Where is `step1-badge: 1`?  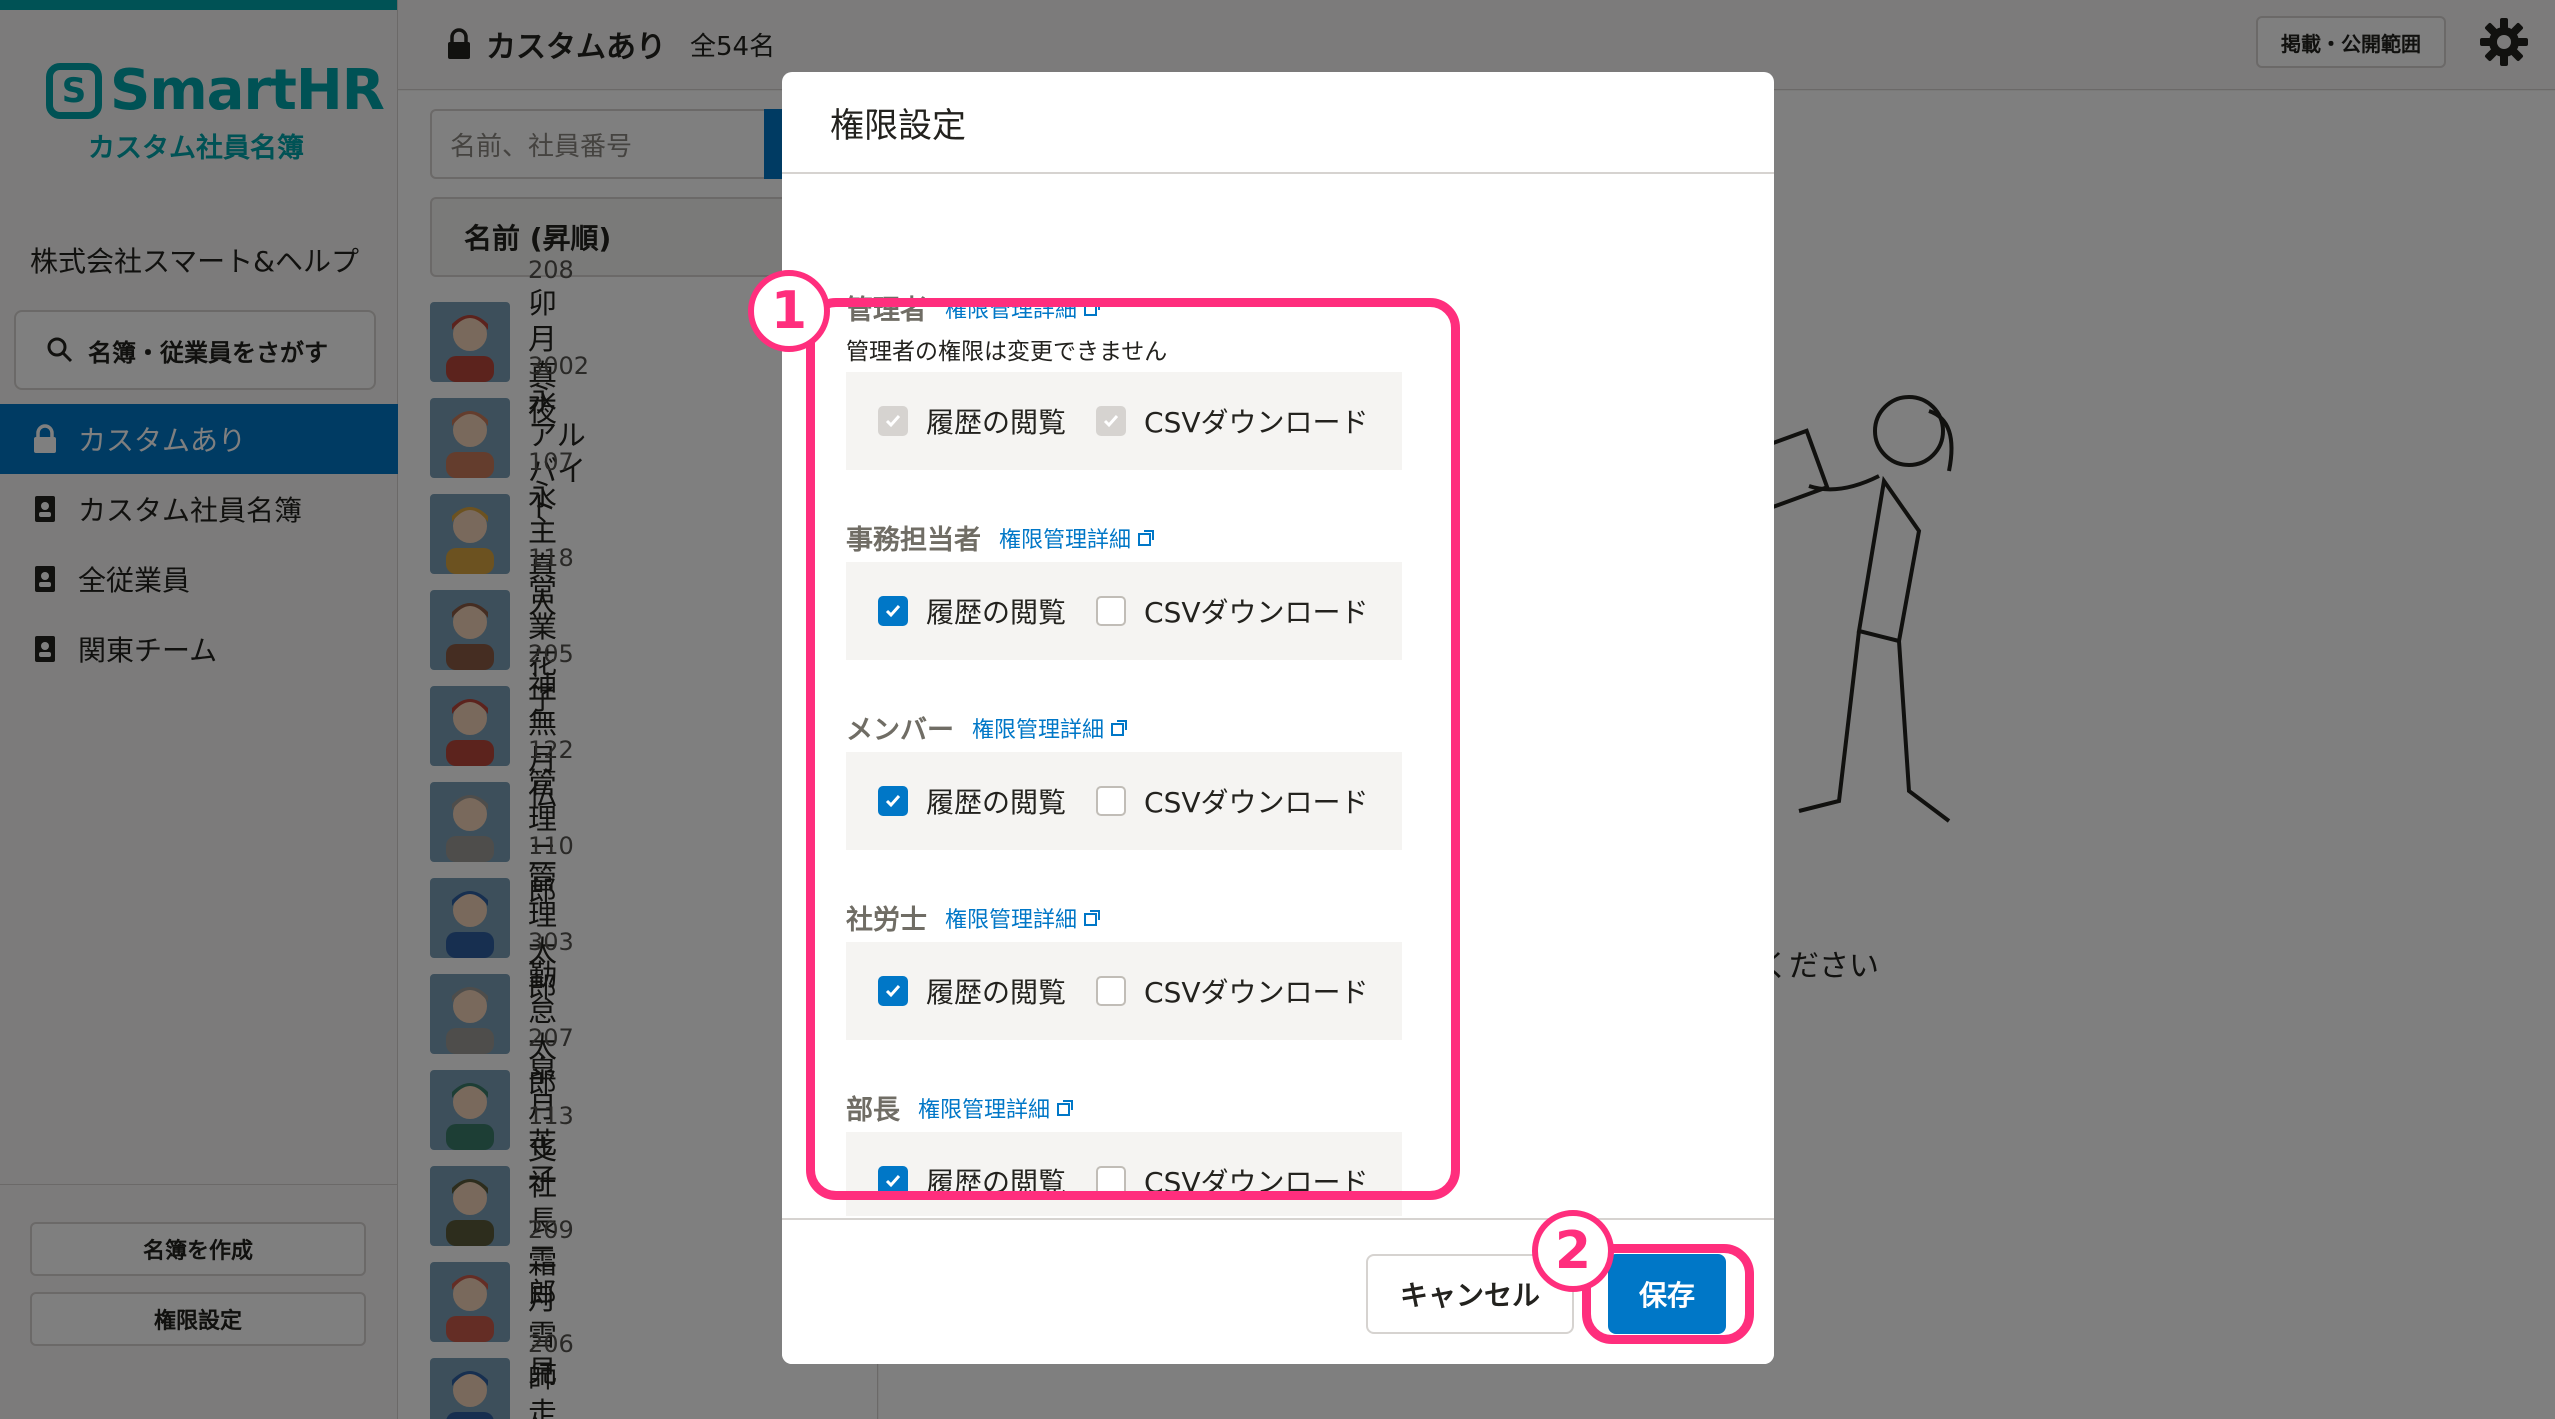
step1-badge: 1 is located at coordinates (789, 311).